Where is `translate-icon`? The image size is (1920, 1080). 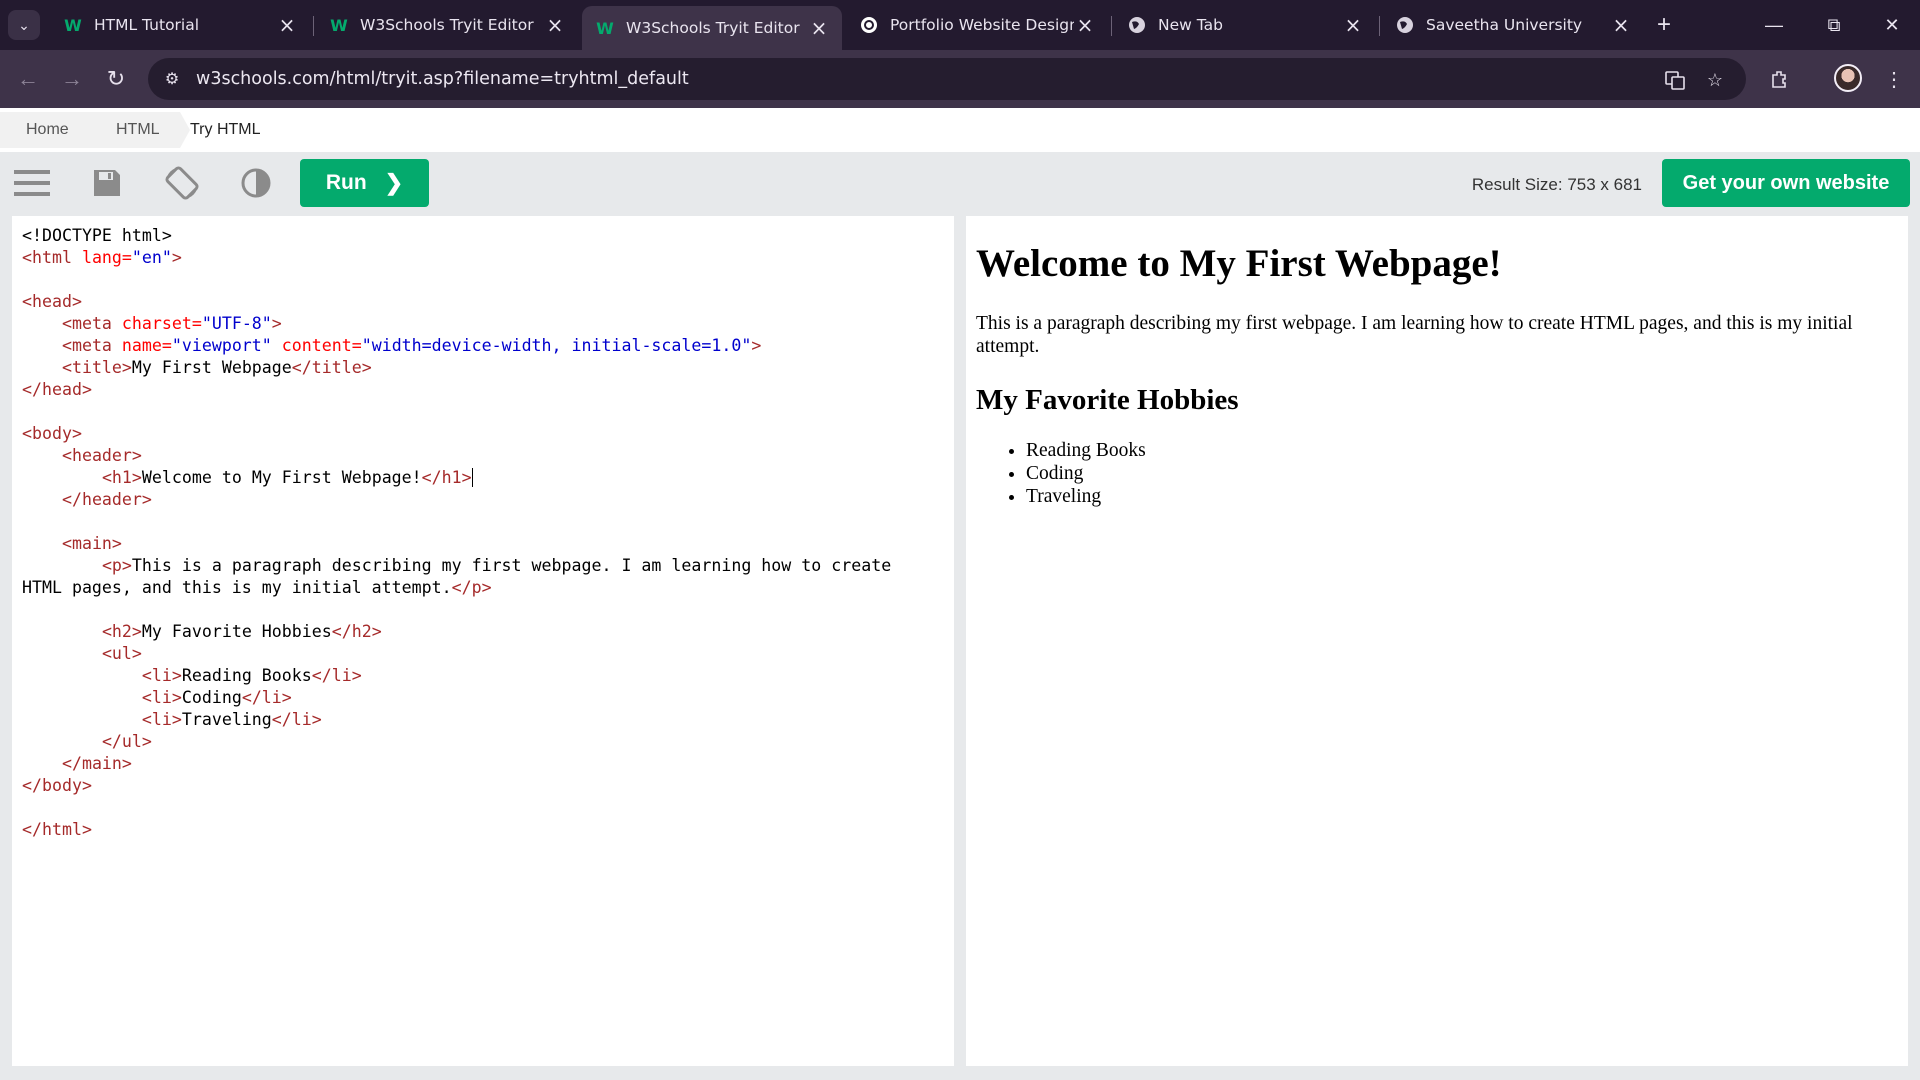
translate-icon is located at coordinates (1675, 80).